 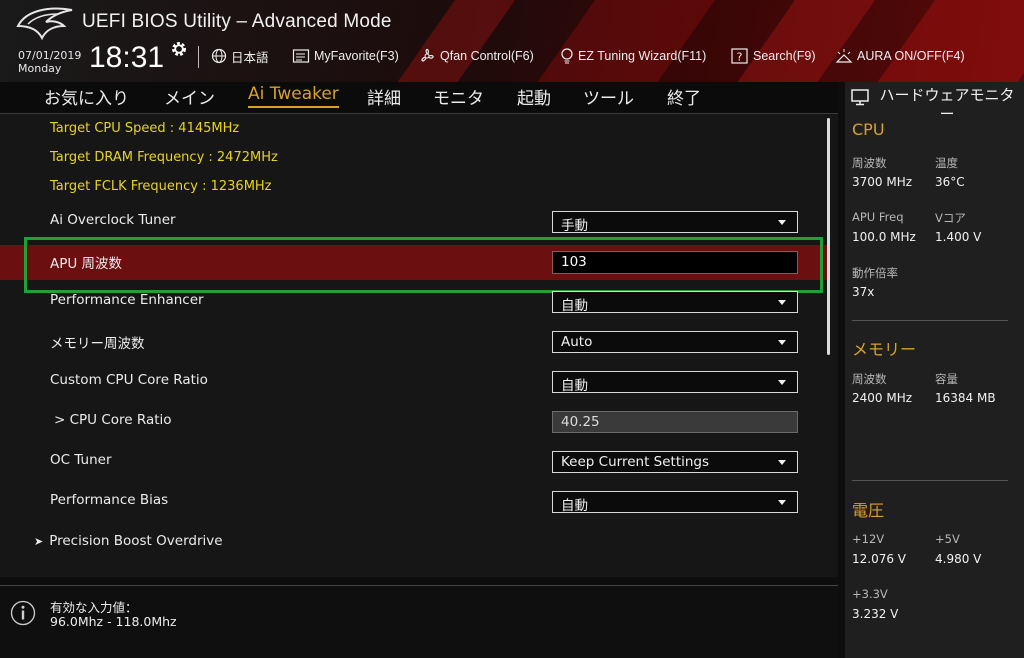 I want to click on oc-tuner-label: OC Tuner, so click(x=81, y=460).